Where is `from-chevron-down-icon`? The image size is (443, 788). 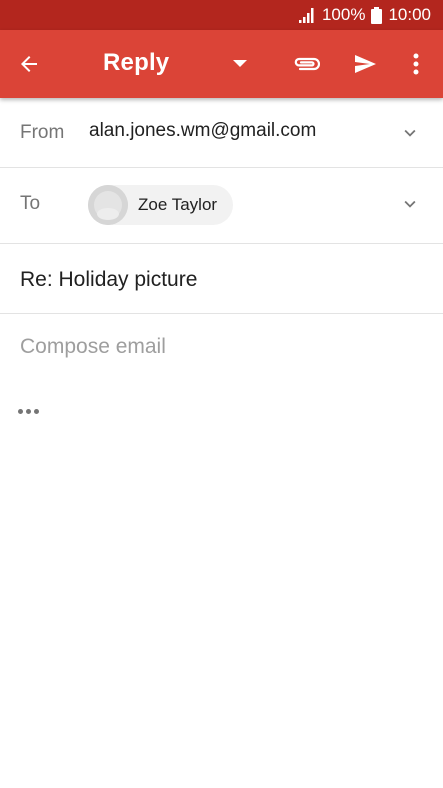
from-chevron-down-icon is located at coordinates (410, 133).